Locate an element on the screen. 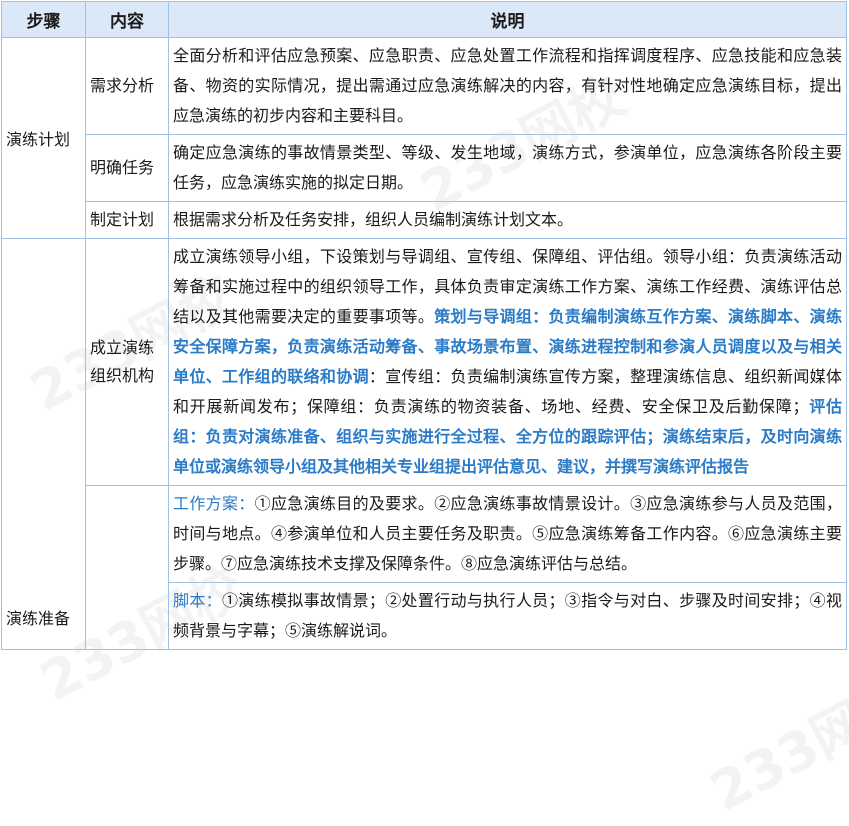  table-row: 制定计划 根据需求分析及任务安排，组织人员编制演练计划文本。 is located at coordinates (424, 220).